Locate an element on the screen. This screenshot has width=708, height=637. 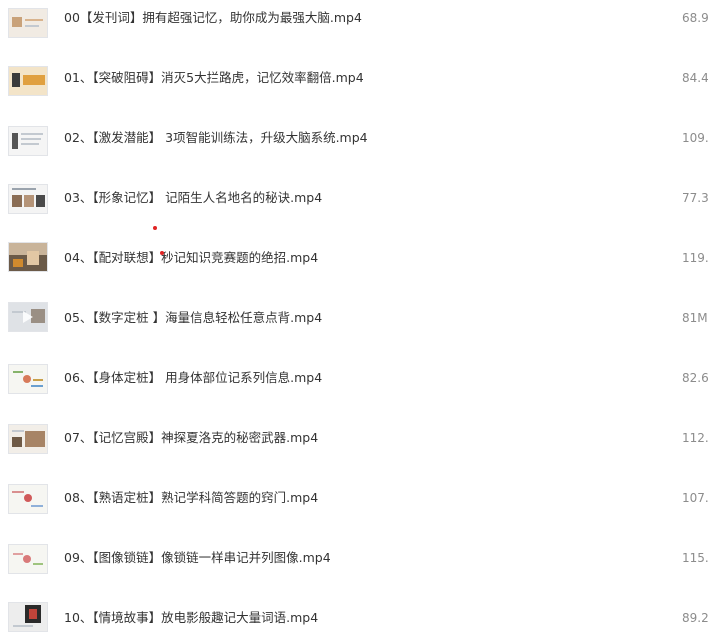
file-name: 08、【熟语定桩】熟记学科简答题的窍门.mp4 is located at coordinates (191, 498).